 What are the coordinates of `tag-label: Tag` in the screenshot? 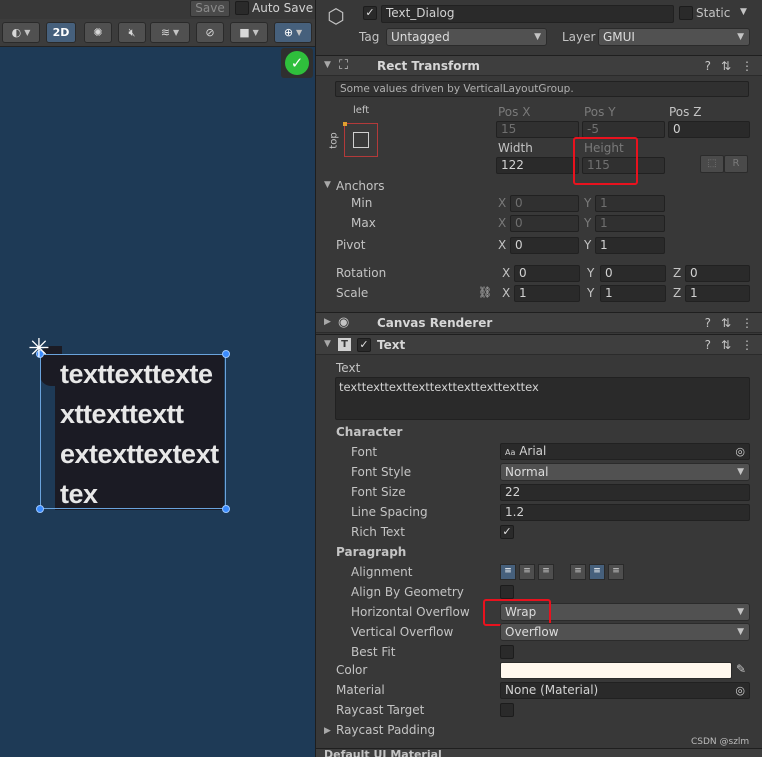 It's located at (369, 37).